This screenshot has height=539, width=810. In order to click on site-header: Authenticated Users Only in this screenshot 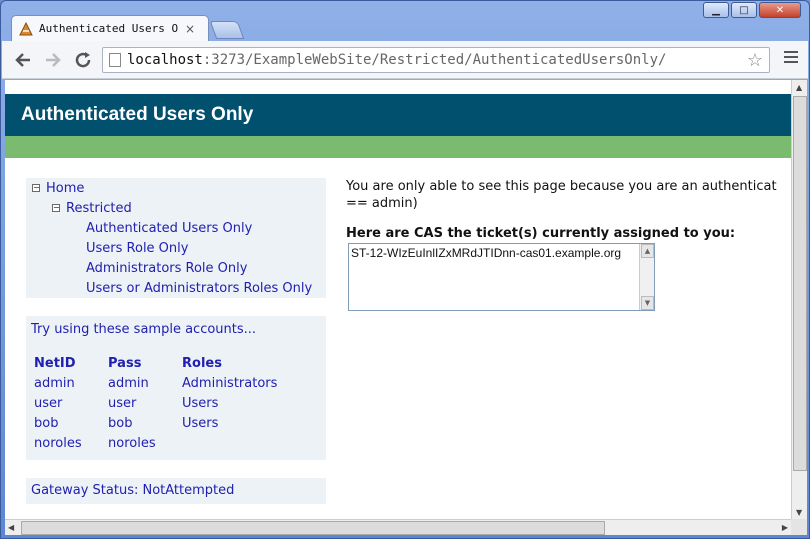, I will do `click(398, 115)`.